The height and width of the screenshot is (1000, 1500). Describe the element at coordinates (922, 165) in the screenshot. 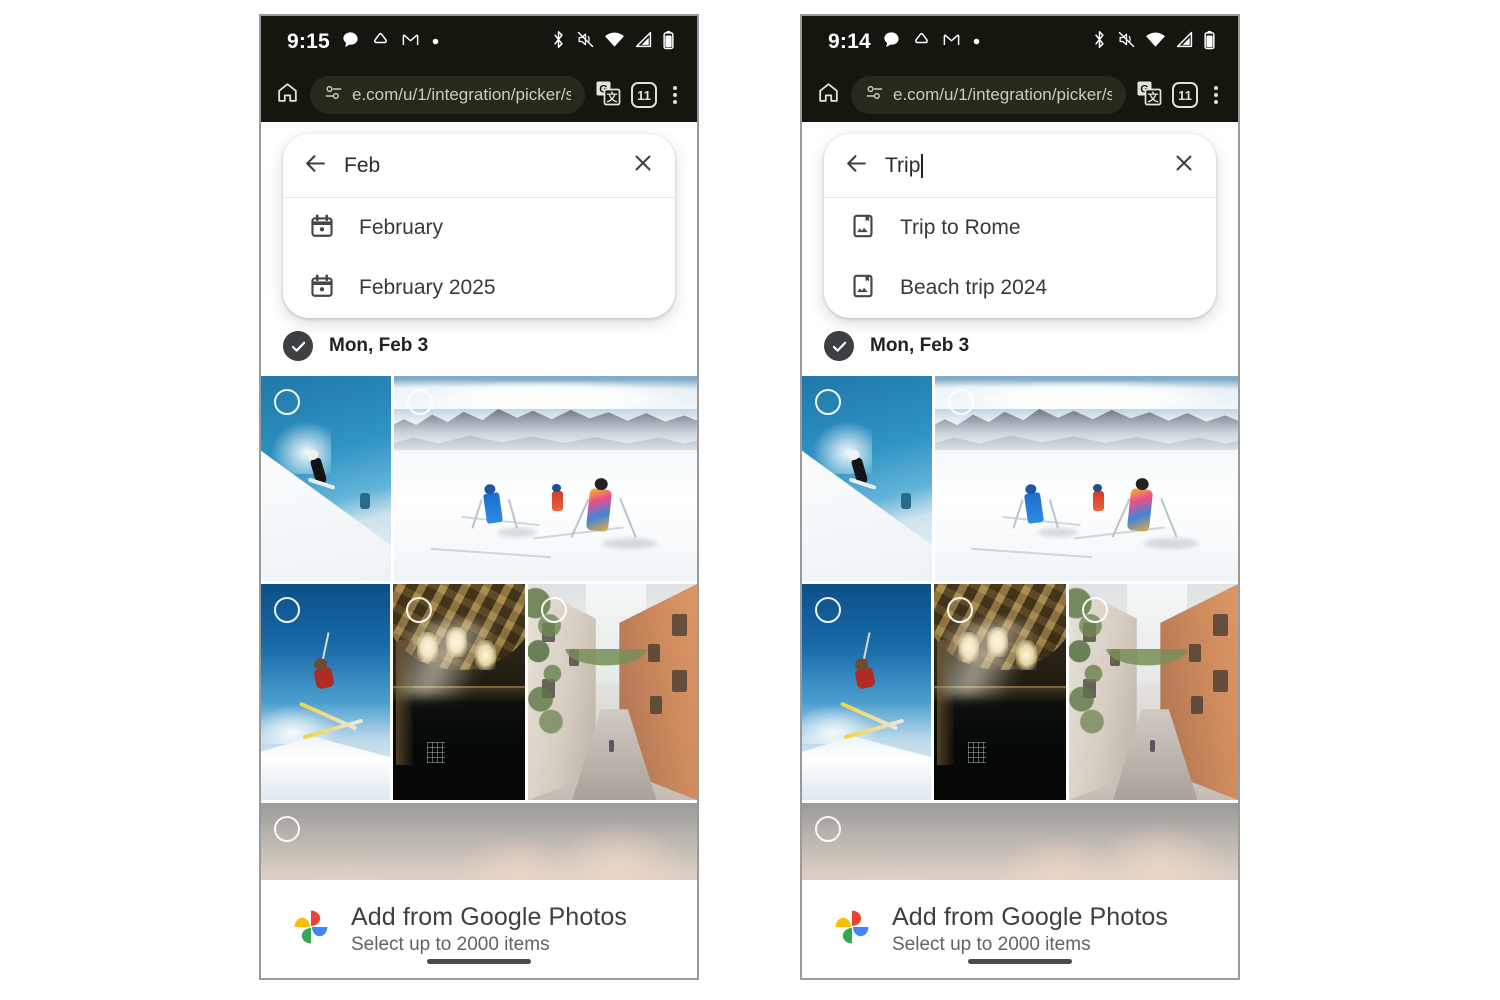

I see `text-caret` at that location.